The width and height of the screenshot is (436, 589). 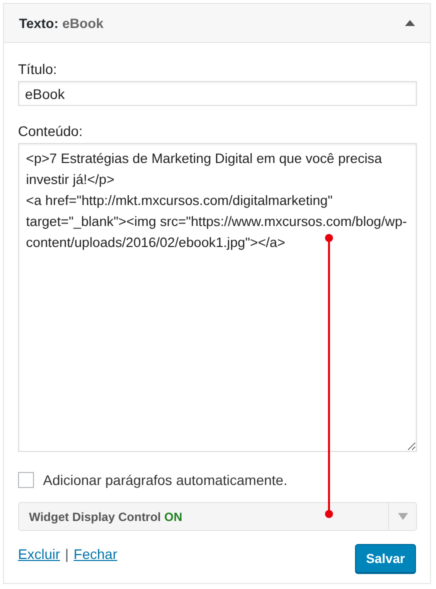 I want to click on widget-header: Texto: eBook, so click(x=217, y=23).